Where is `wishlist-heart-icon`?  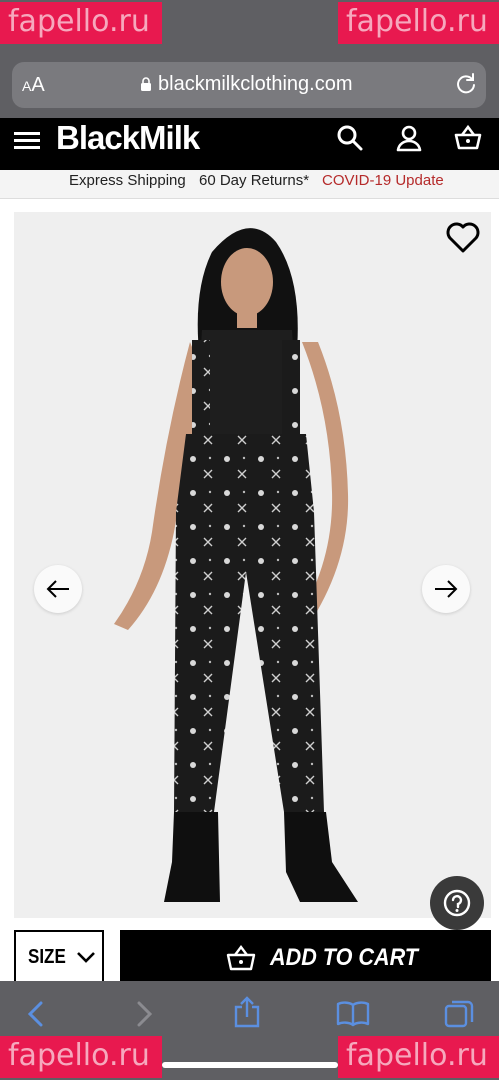
wishlist-heart-icon is located at coordinates (463, 238).